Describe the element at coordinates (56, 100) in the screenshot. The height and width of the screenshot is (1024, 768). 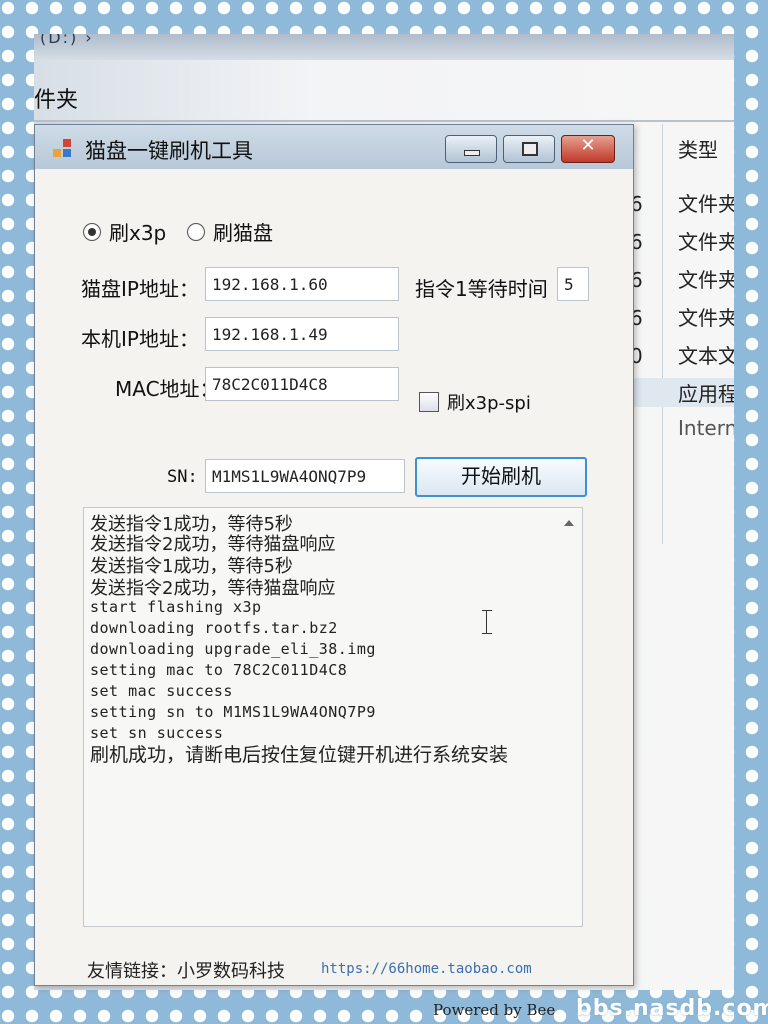
I see `explorer-folder-label: 件夹` at that location.